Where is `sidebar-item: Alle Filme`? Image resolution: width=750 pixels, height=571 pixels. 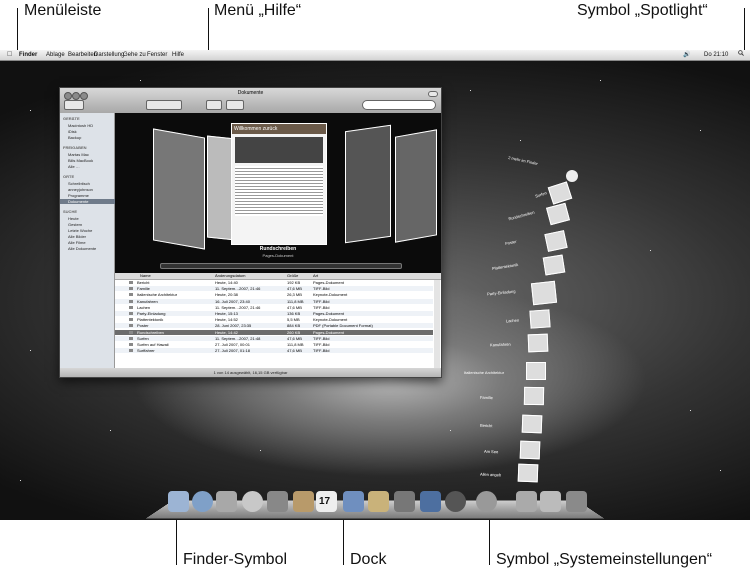
sidebar-item: Alle Filme is located at coordinates (77, 242).